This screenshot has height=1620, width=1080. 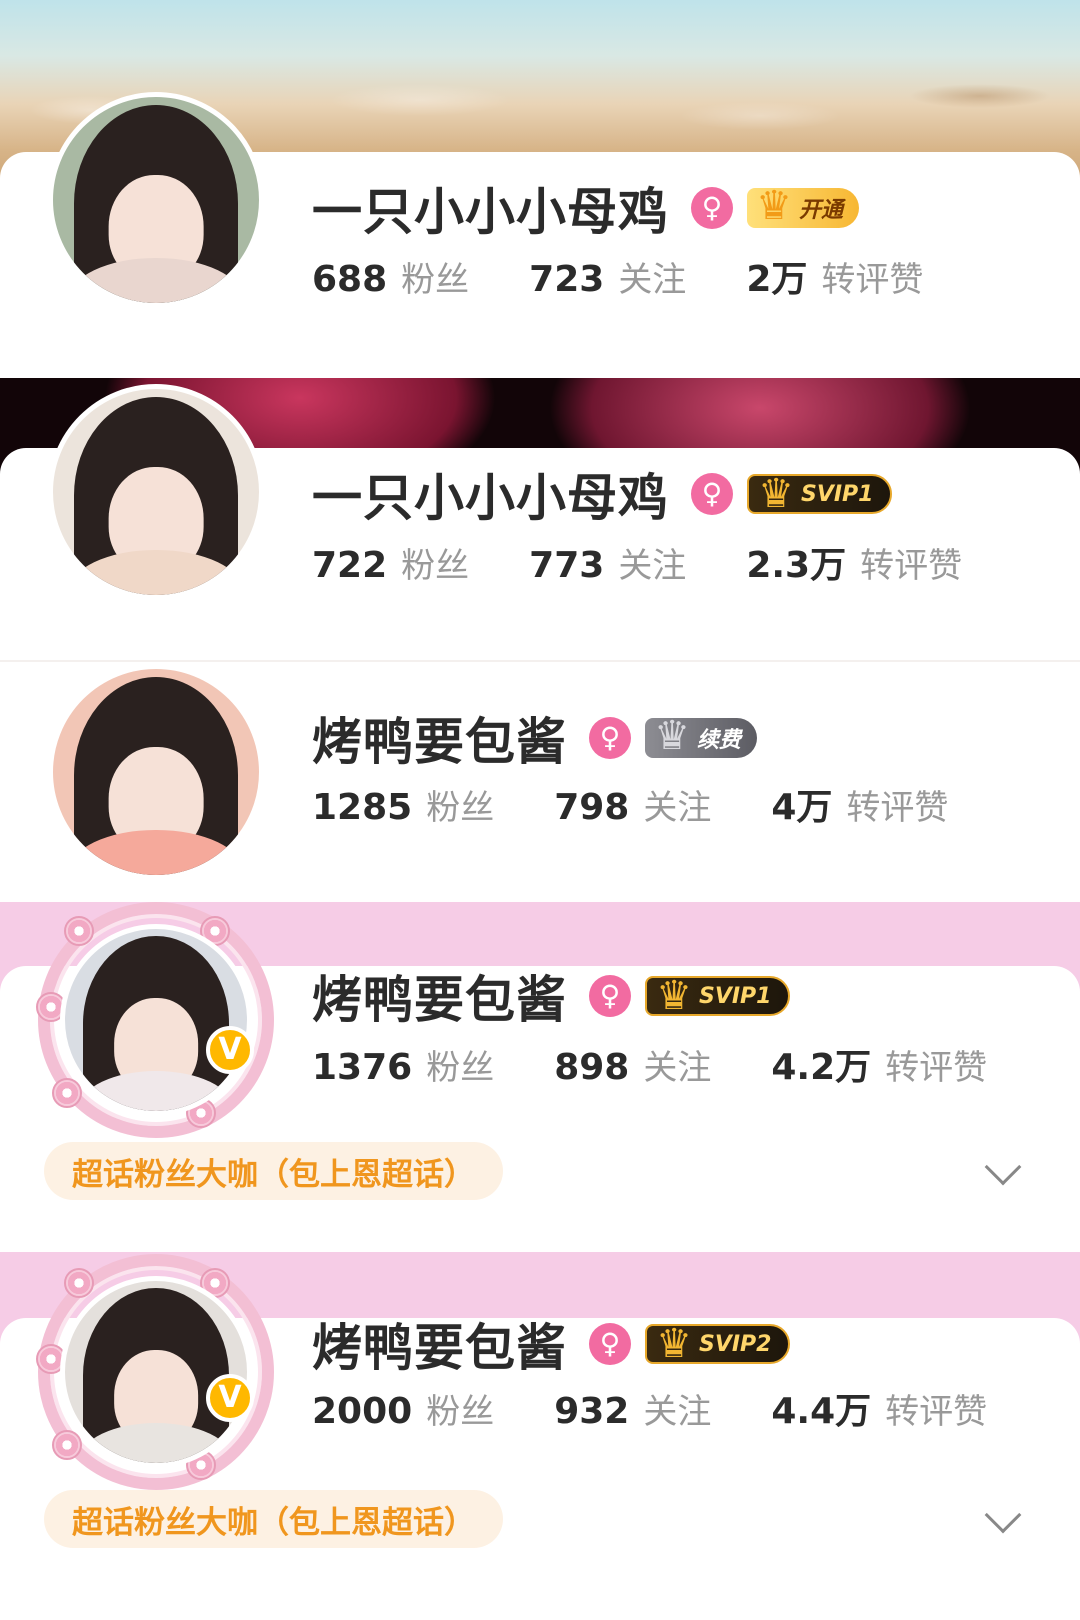 I want to click on following-stat: 723 关注, so click(x=607, y=276).